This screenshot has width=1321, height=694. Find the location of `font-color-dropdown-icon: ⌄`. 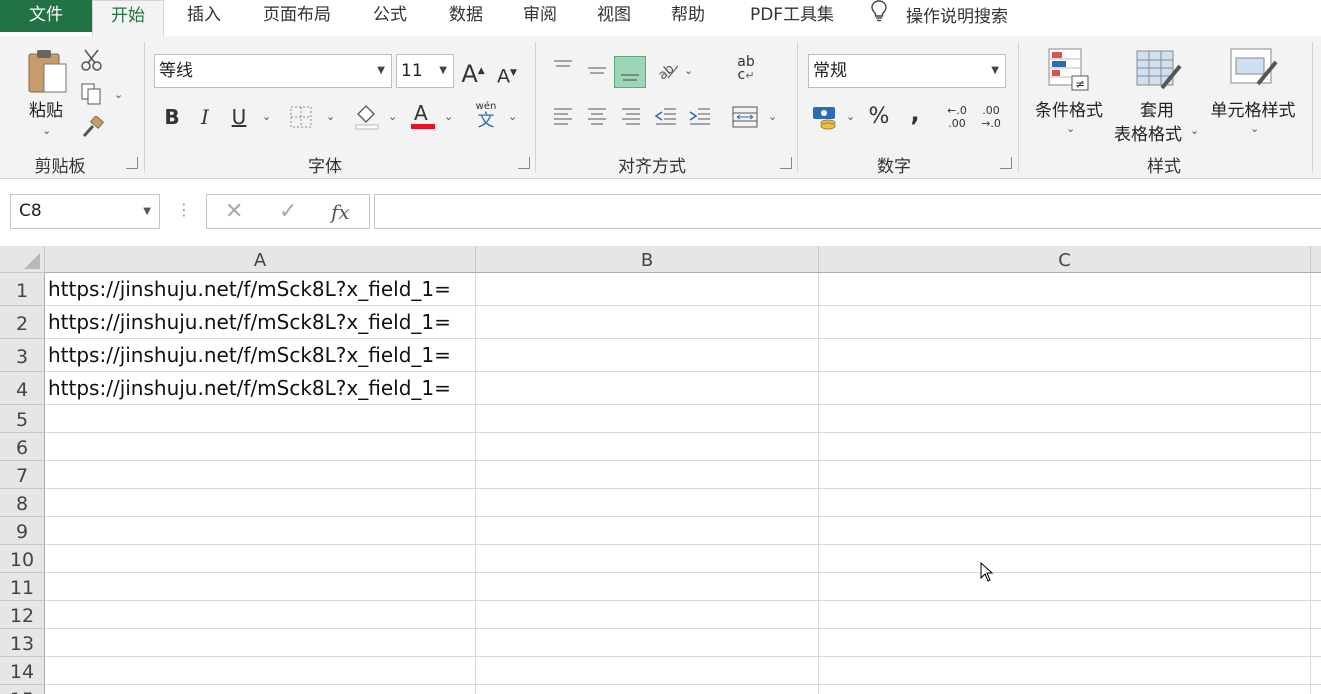

font-color-dropdown-icon: ⌄ is located at coordinates (448, 116).